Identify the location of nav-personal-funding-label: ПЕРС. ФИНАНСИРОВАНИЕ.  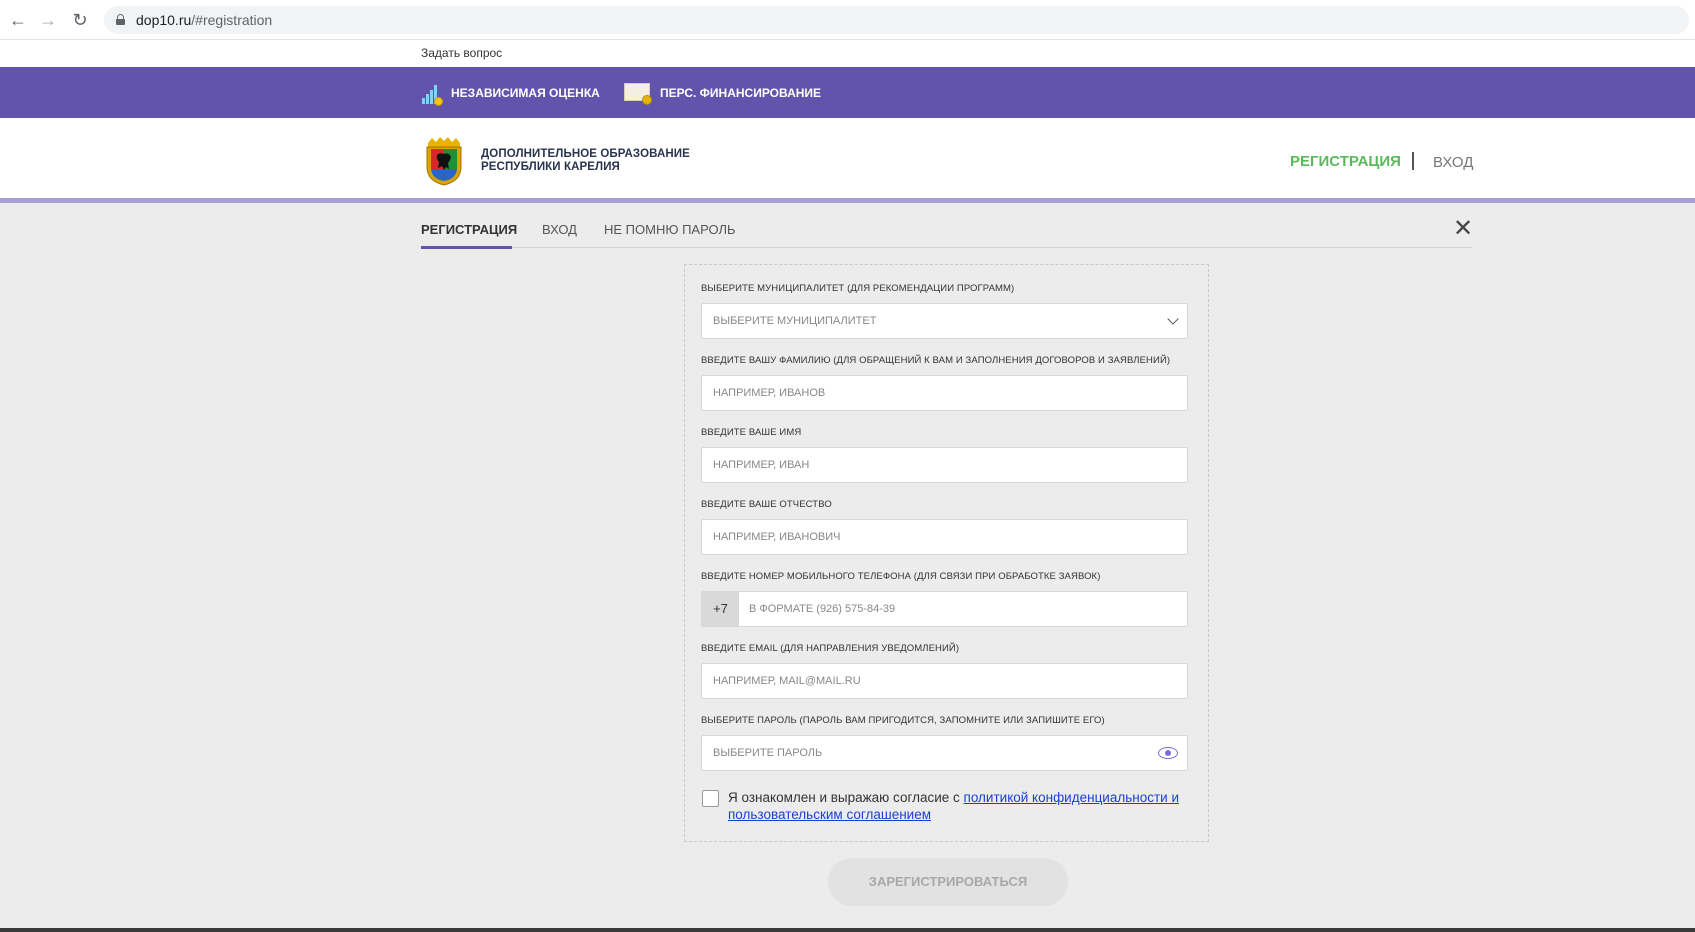
(741, 92).